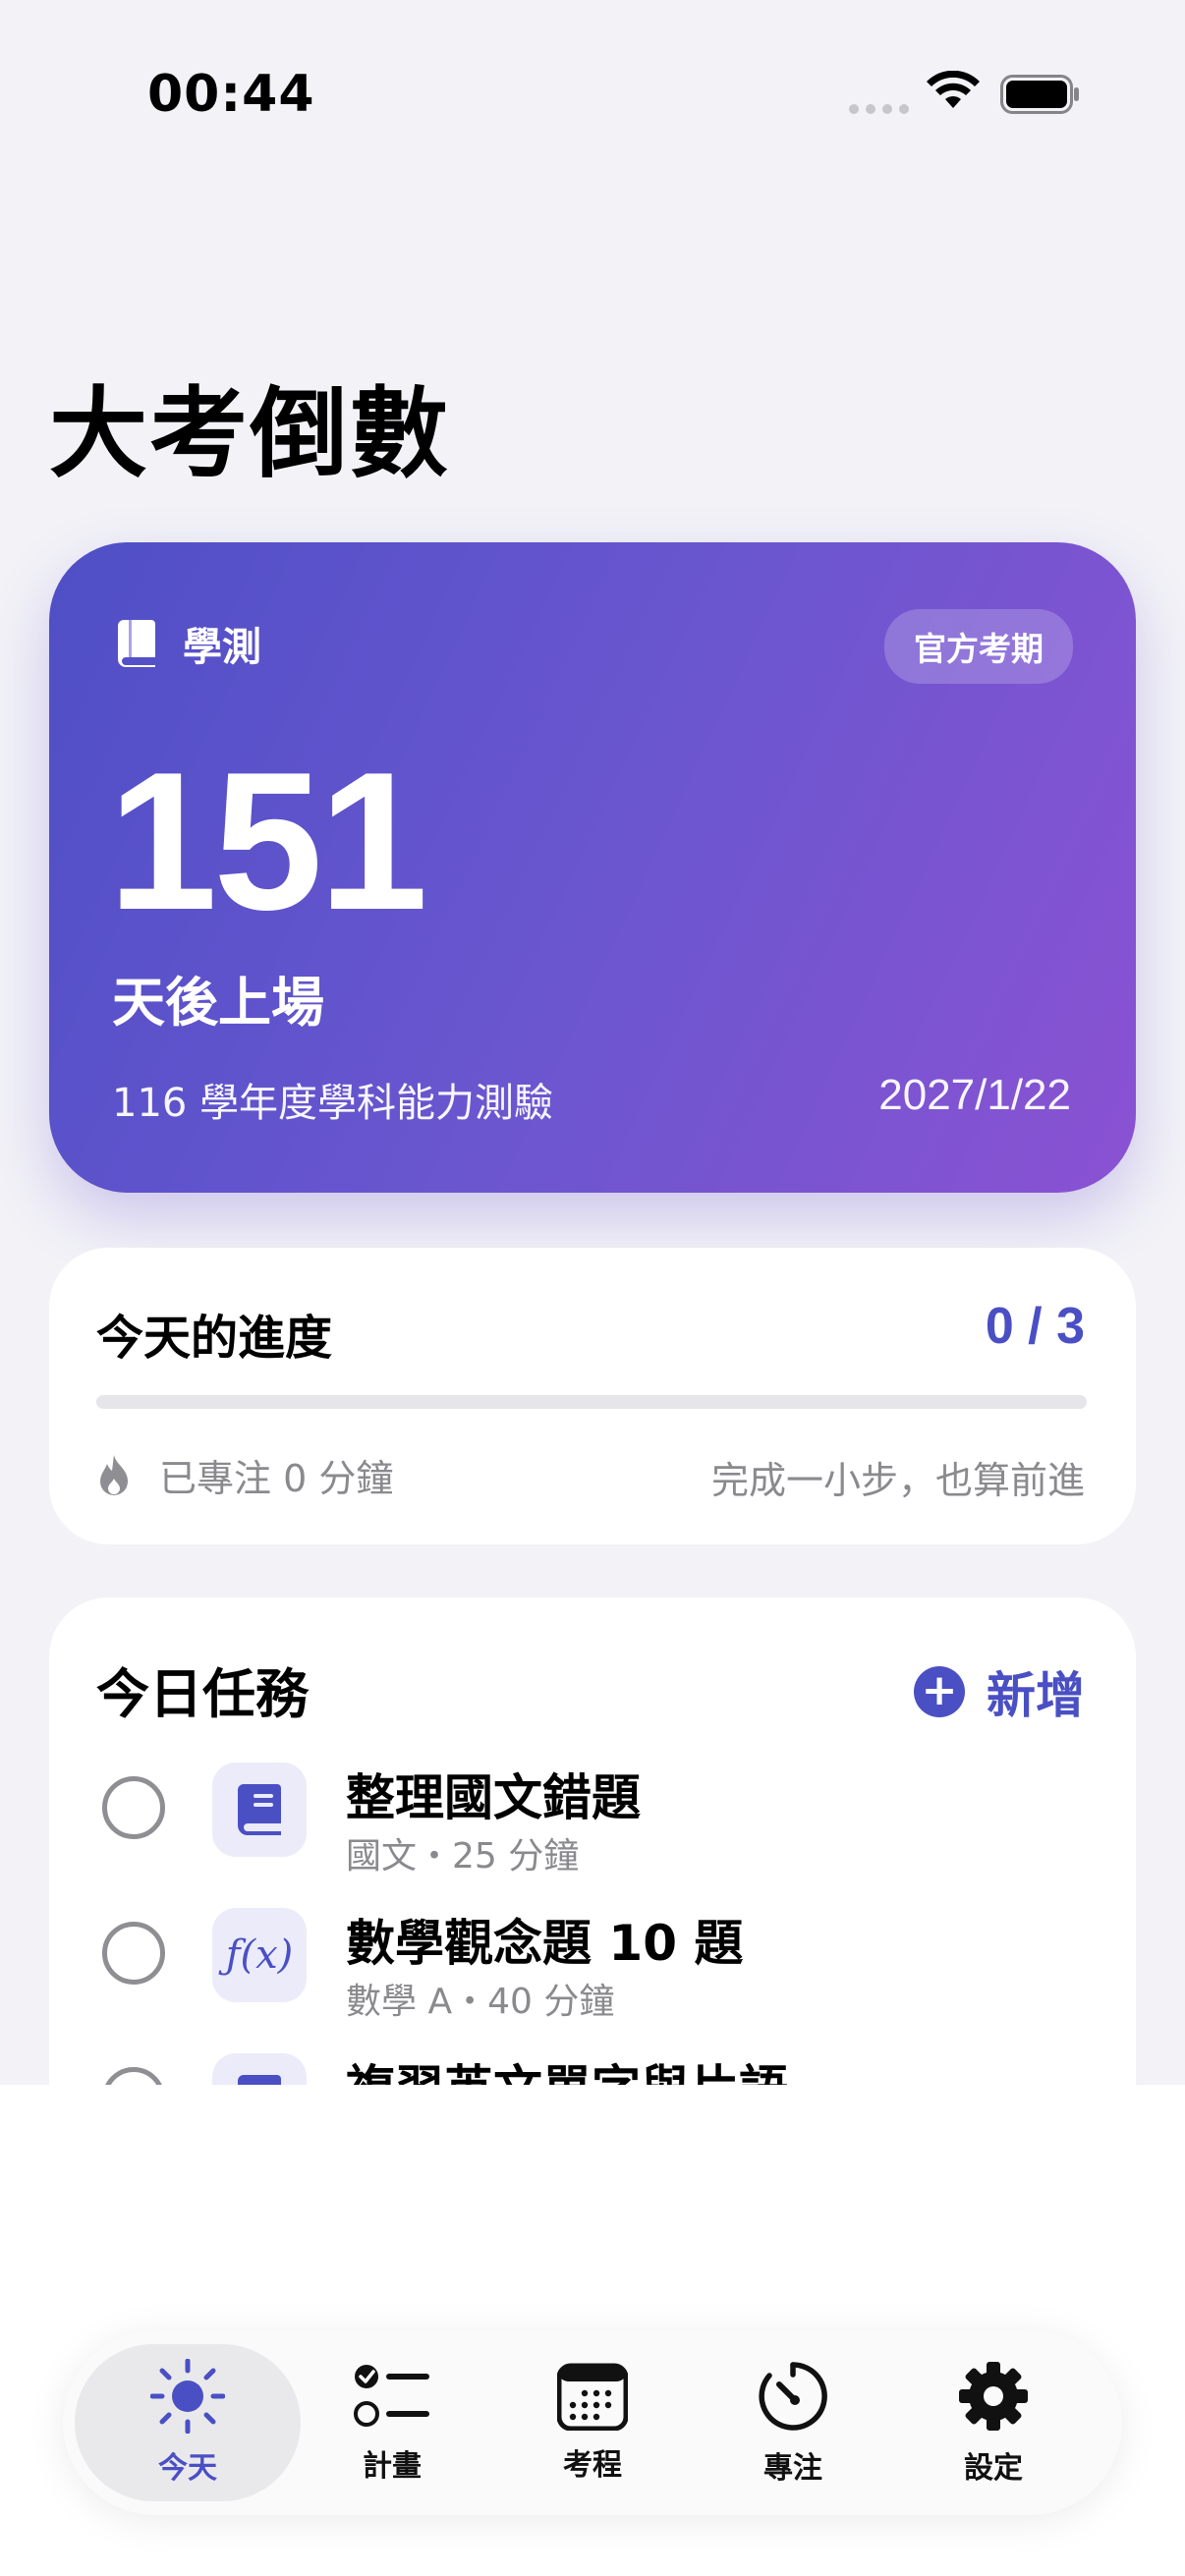 This screenshot has width=1185, height=2576. I want to click on progress-bar, so click(592, 1402).